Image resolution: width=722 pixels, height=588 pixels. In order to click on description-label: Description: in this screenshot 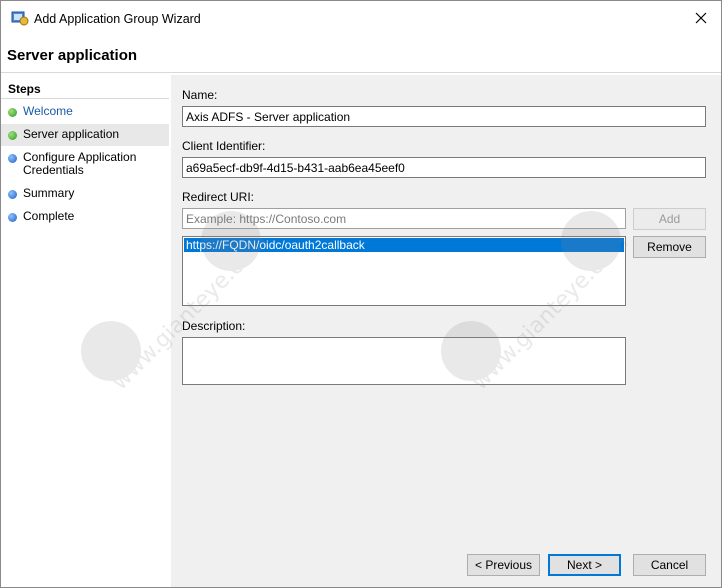, I will do `click(214, 326)`.